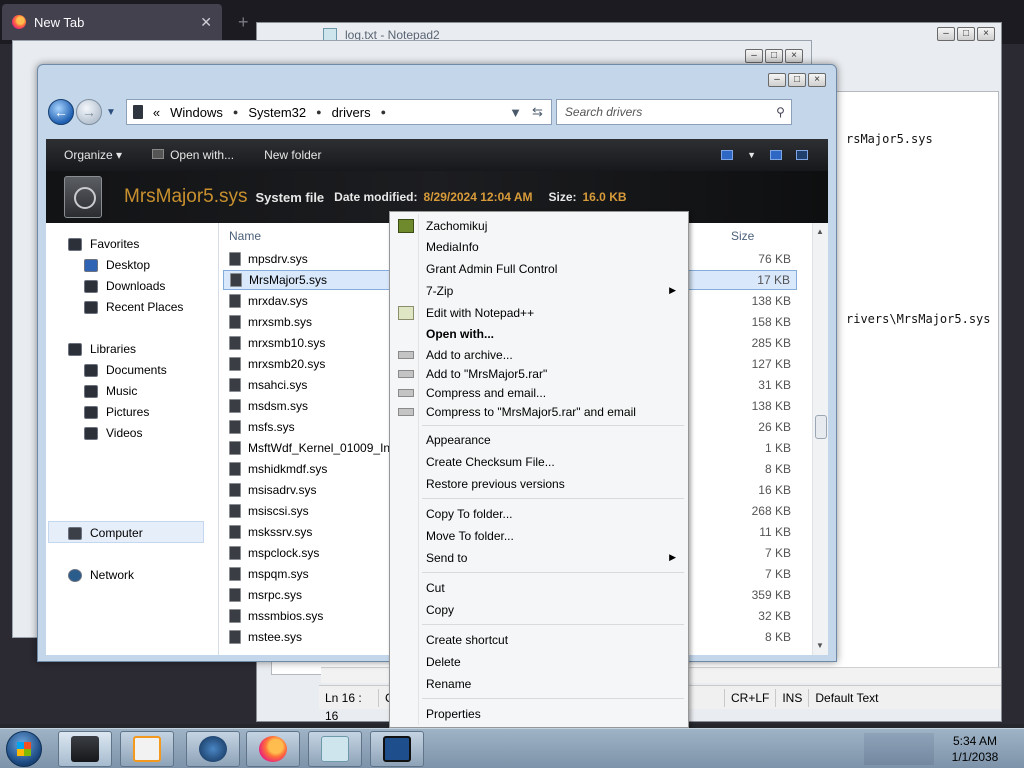  What do you see at coordinates (91, 286) in the screenshot?
I see `downloads-icon` at bounding box center [91, 286].